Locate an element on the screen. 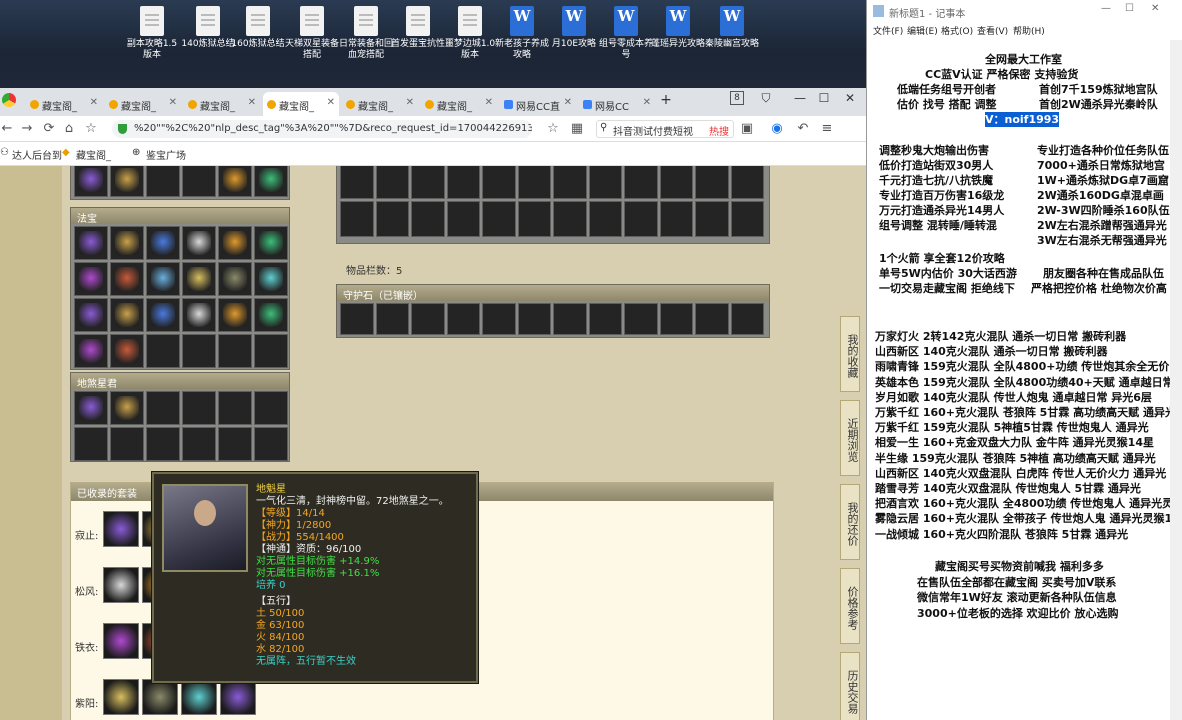 The height and width of the screenshot is (720, 1182). notepad-minimize-icon: — is located at coordinates (1106, 8).